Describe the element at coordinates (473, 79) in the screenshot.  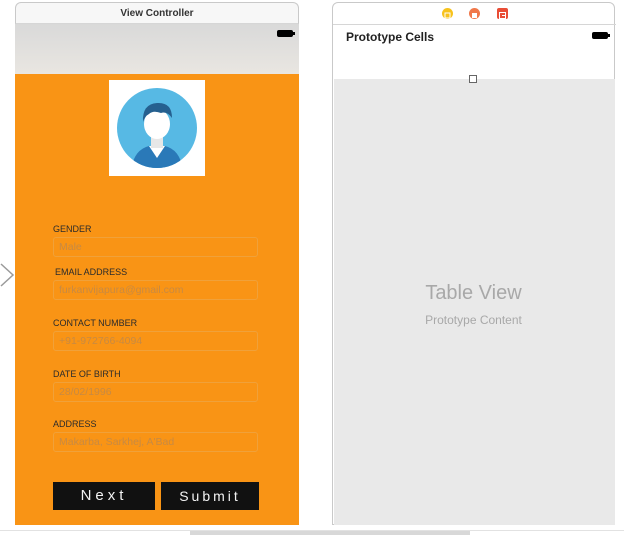
I see `resize-handle` at that location.